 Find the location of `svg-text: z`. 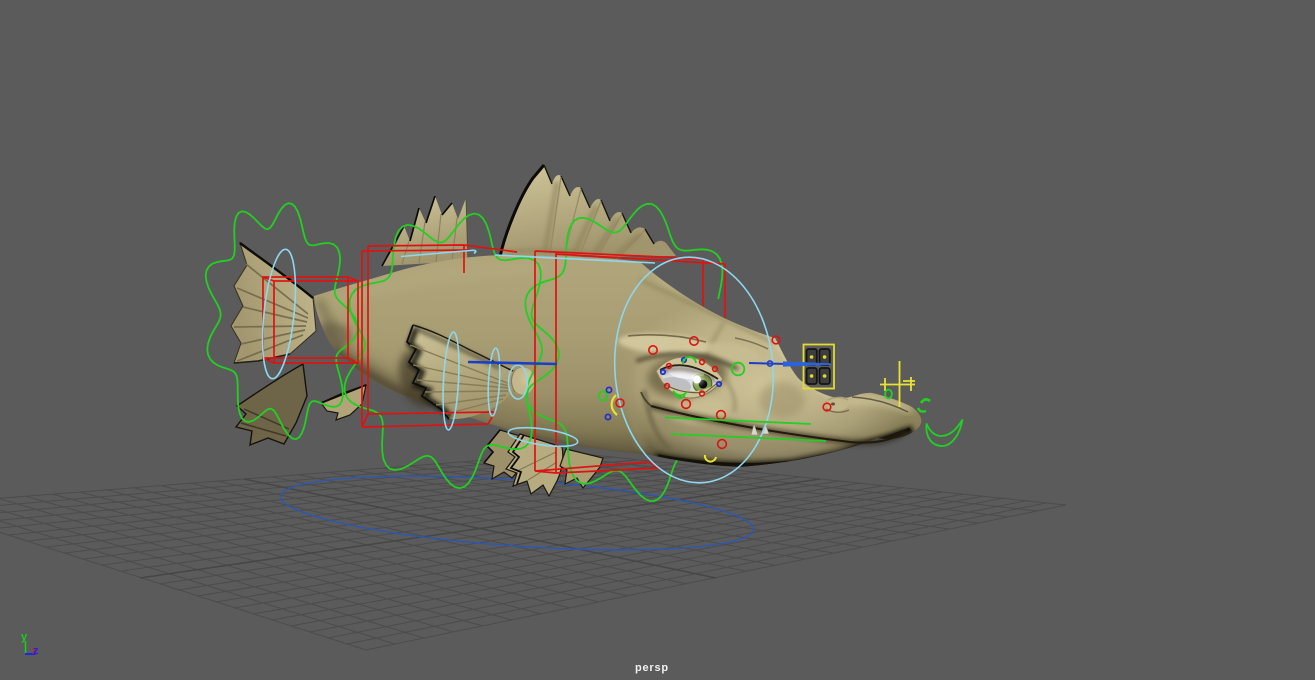

svg-text: z is located at coordinates (36, 651).